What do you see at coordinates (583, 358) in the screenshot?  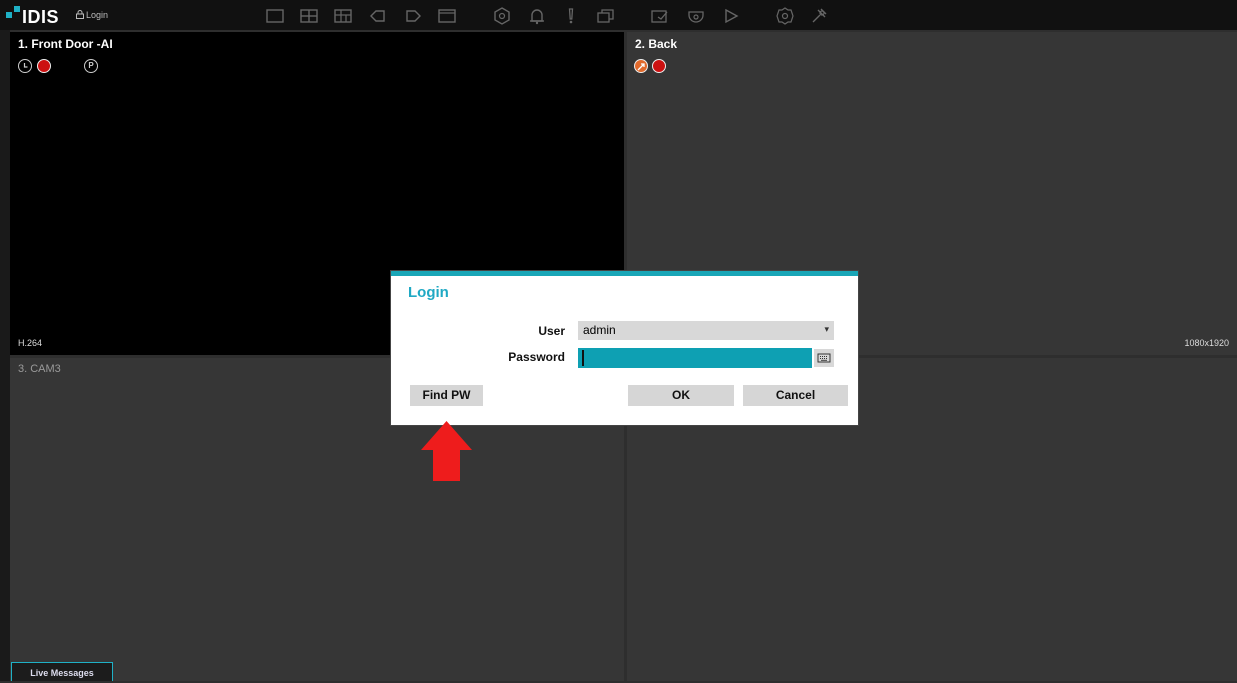 I see `text-caret` at bounding box center [583, 358].